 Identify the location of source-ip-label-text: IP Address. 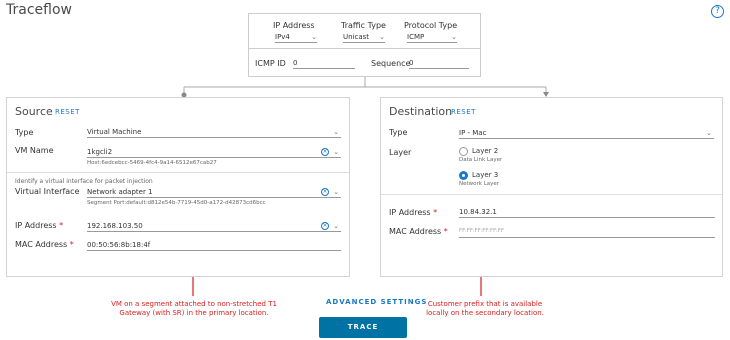
(36, 225).